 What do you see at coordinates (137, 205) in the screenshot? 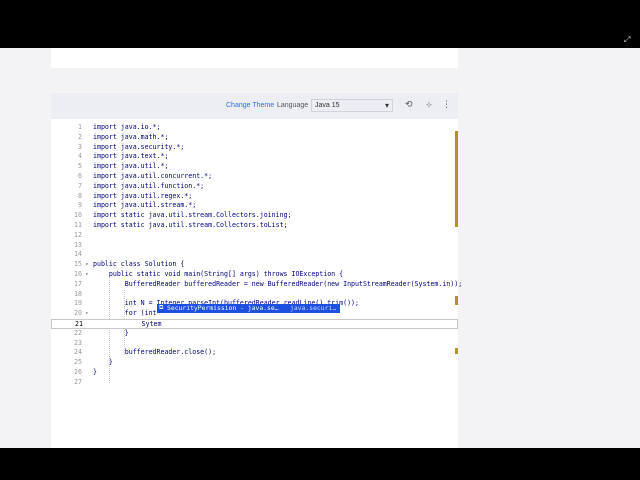
I see `code-line: 9 import java.util.stream.*;` at bounding box center [137, 205].